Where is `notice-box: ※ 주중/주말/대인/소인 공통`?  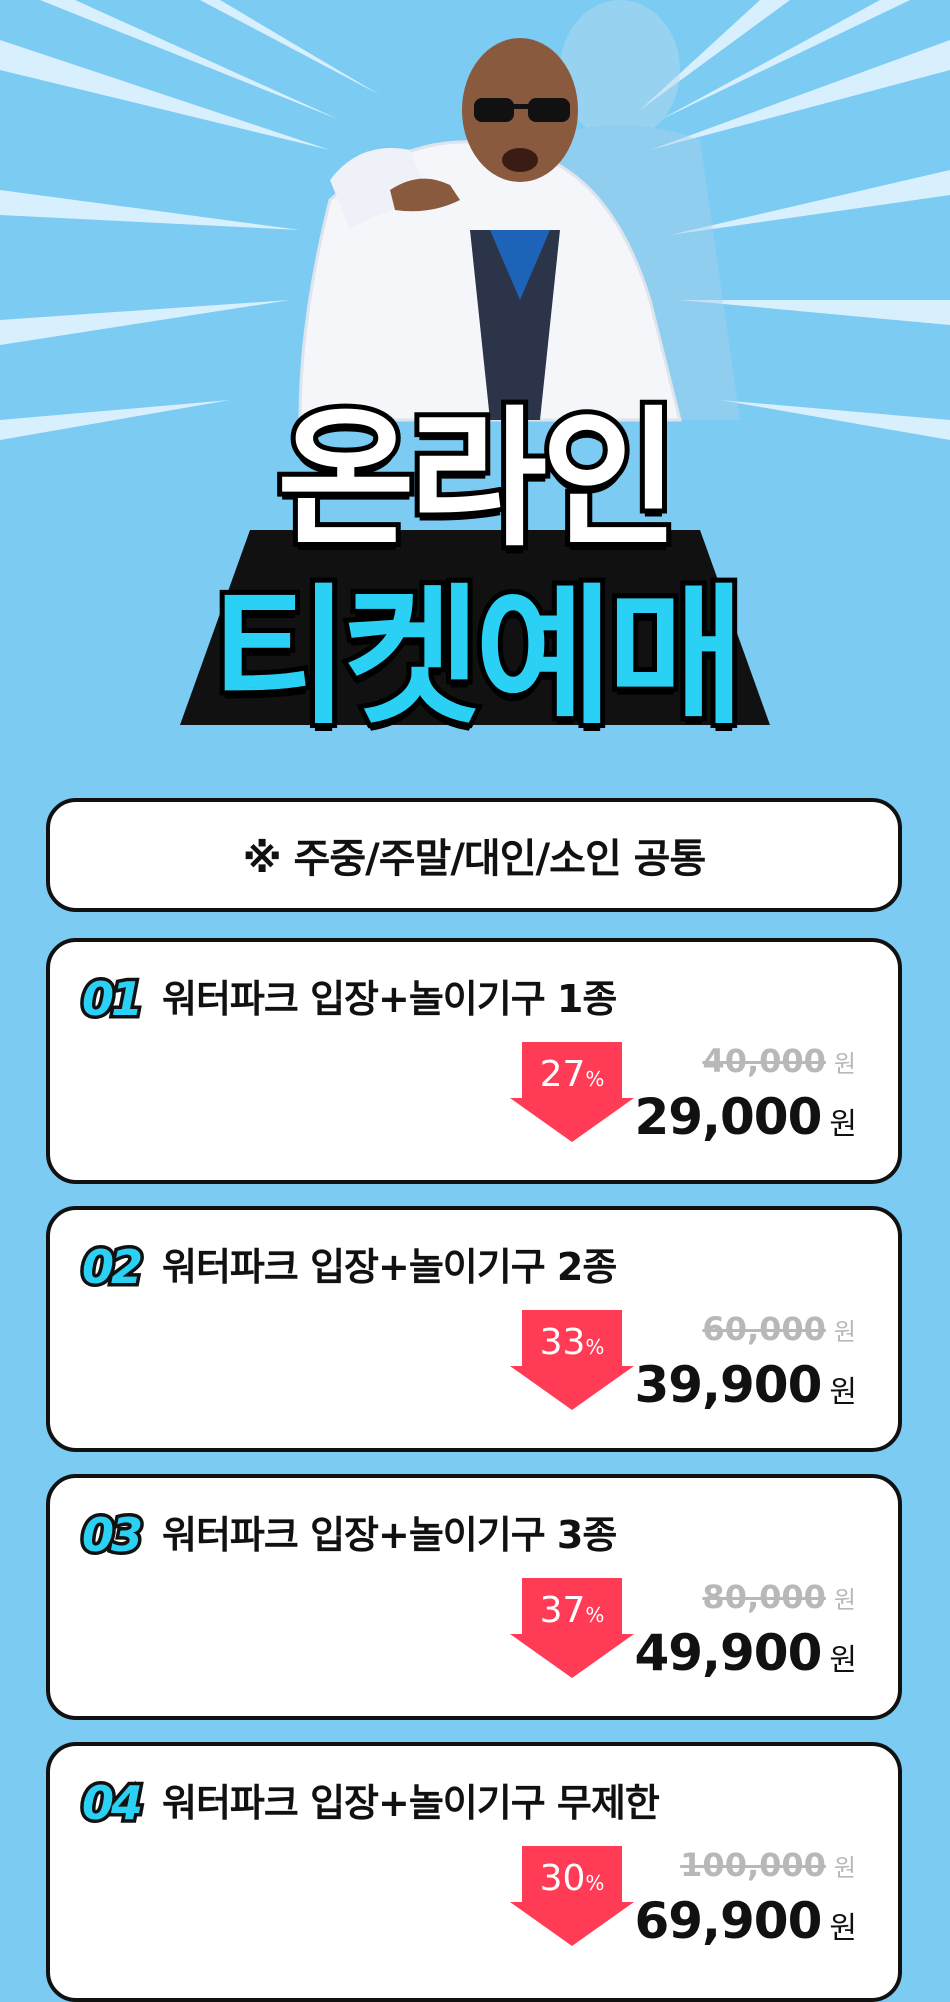
notice-box: ※ 주중/주말/대인/소인 공통 is located at coordinates (474, 855).